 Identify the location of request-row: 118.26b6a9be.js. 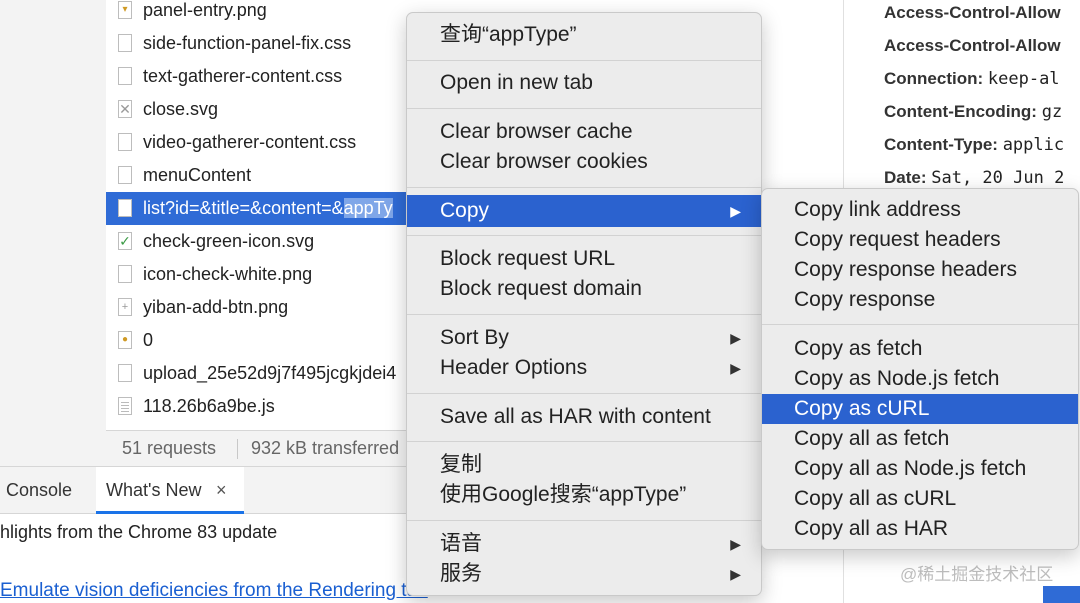
(256, 406).